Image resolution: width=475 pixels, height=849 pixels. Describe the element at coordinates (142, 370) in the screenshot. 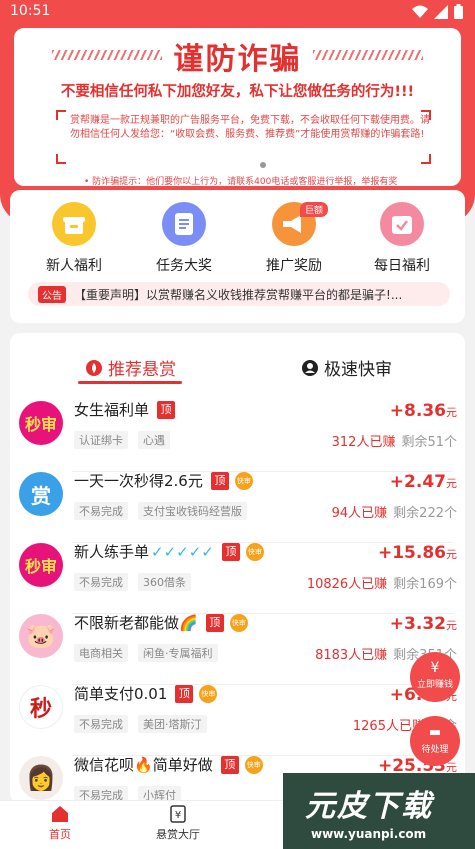

I see `tab-label: 推荐悬赏` at that location.